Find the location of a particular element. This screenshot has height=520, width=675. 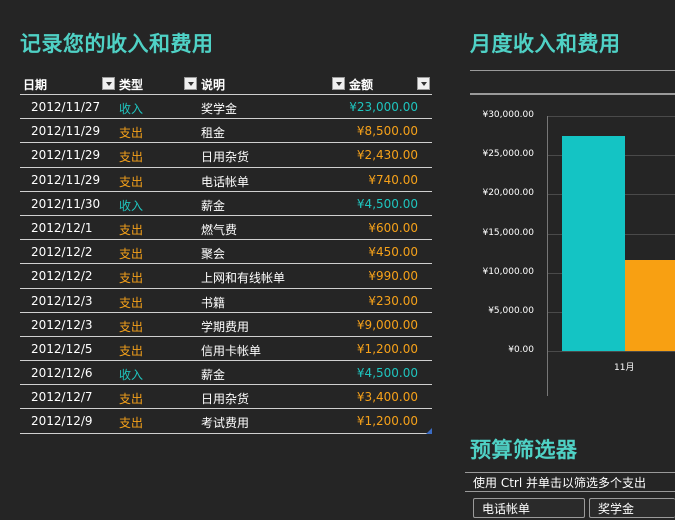

table-row: 2012/12/1 支出 燃气费 ¥600.00 is located at coordinates (226, 228).